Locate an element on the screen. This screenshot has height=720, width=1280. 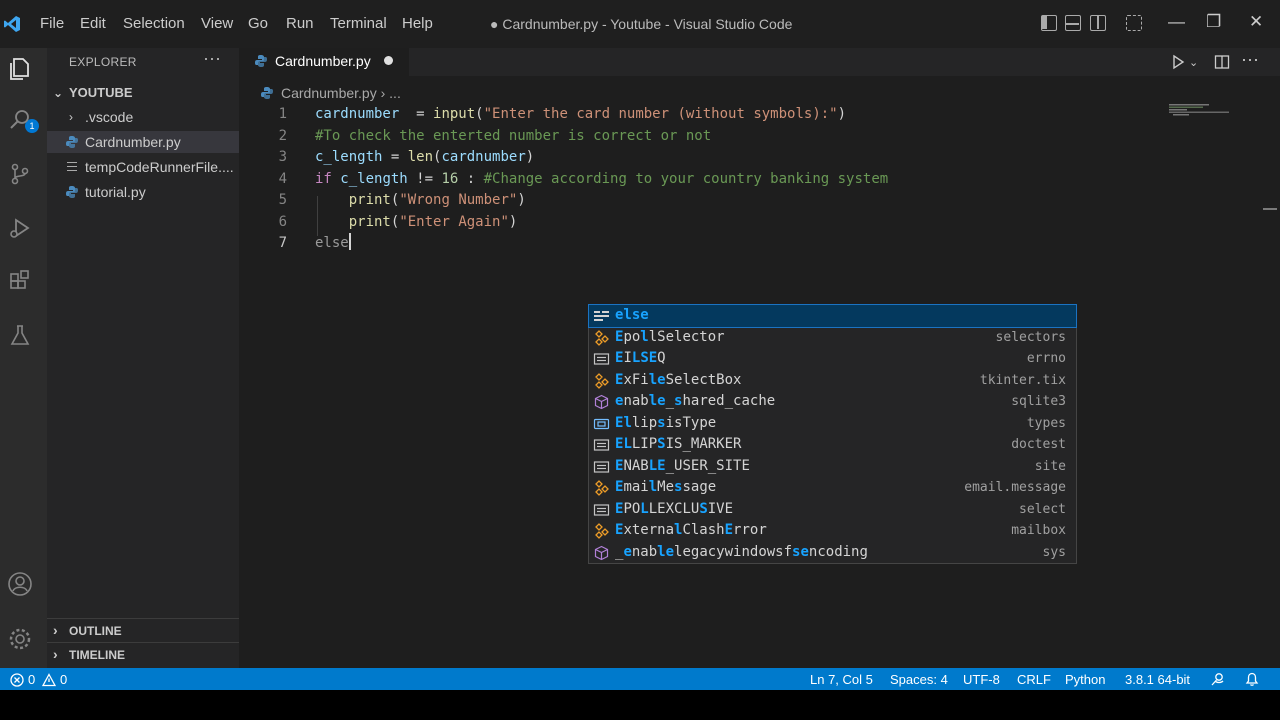
tab-cardnumber: Cardnumber.py is located at coordinates (324, 62).